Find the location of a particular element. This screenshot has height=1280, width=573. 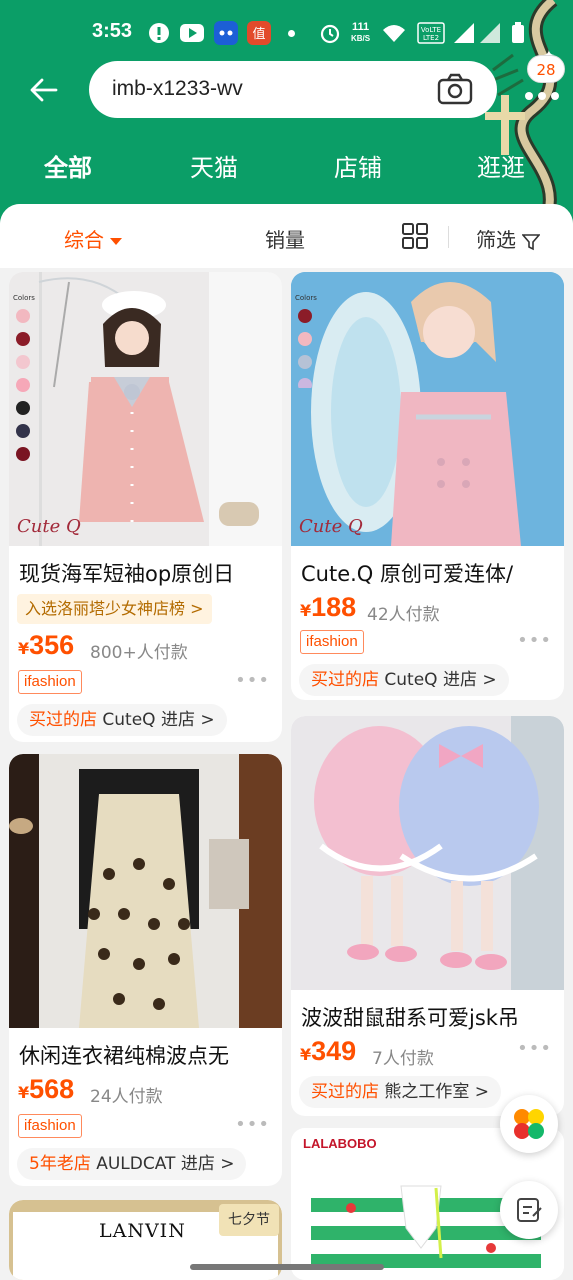

product-photo-swimsuit is located at coordinates (427, 409).